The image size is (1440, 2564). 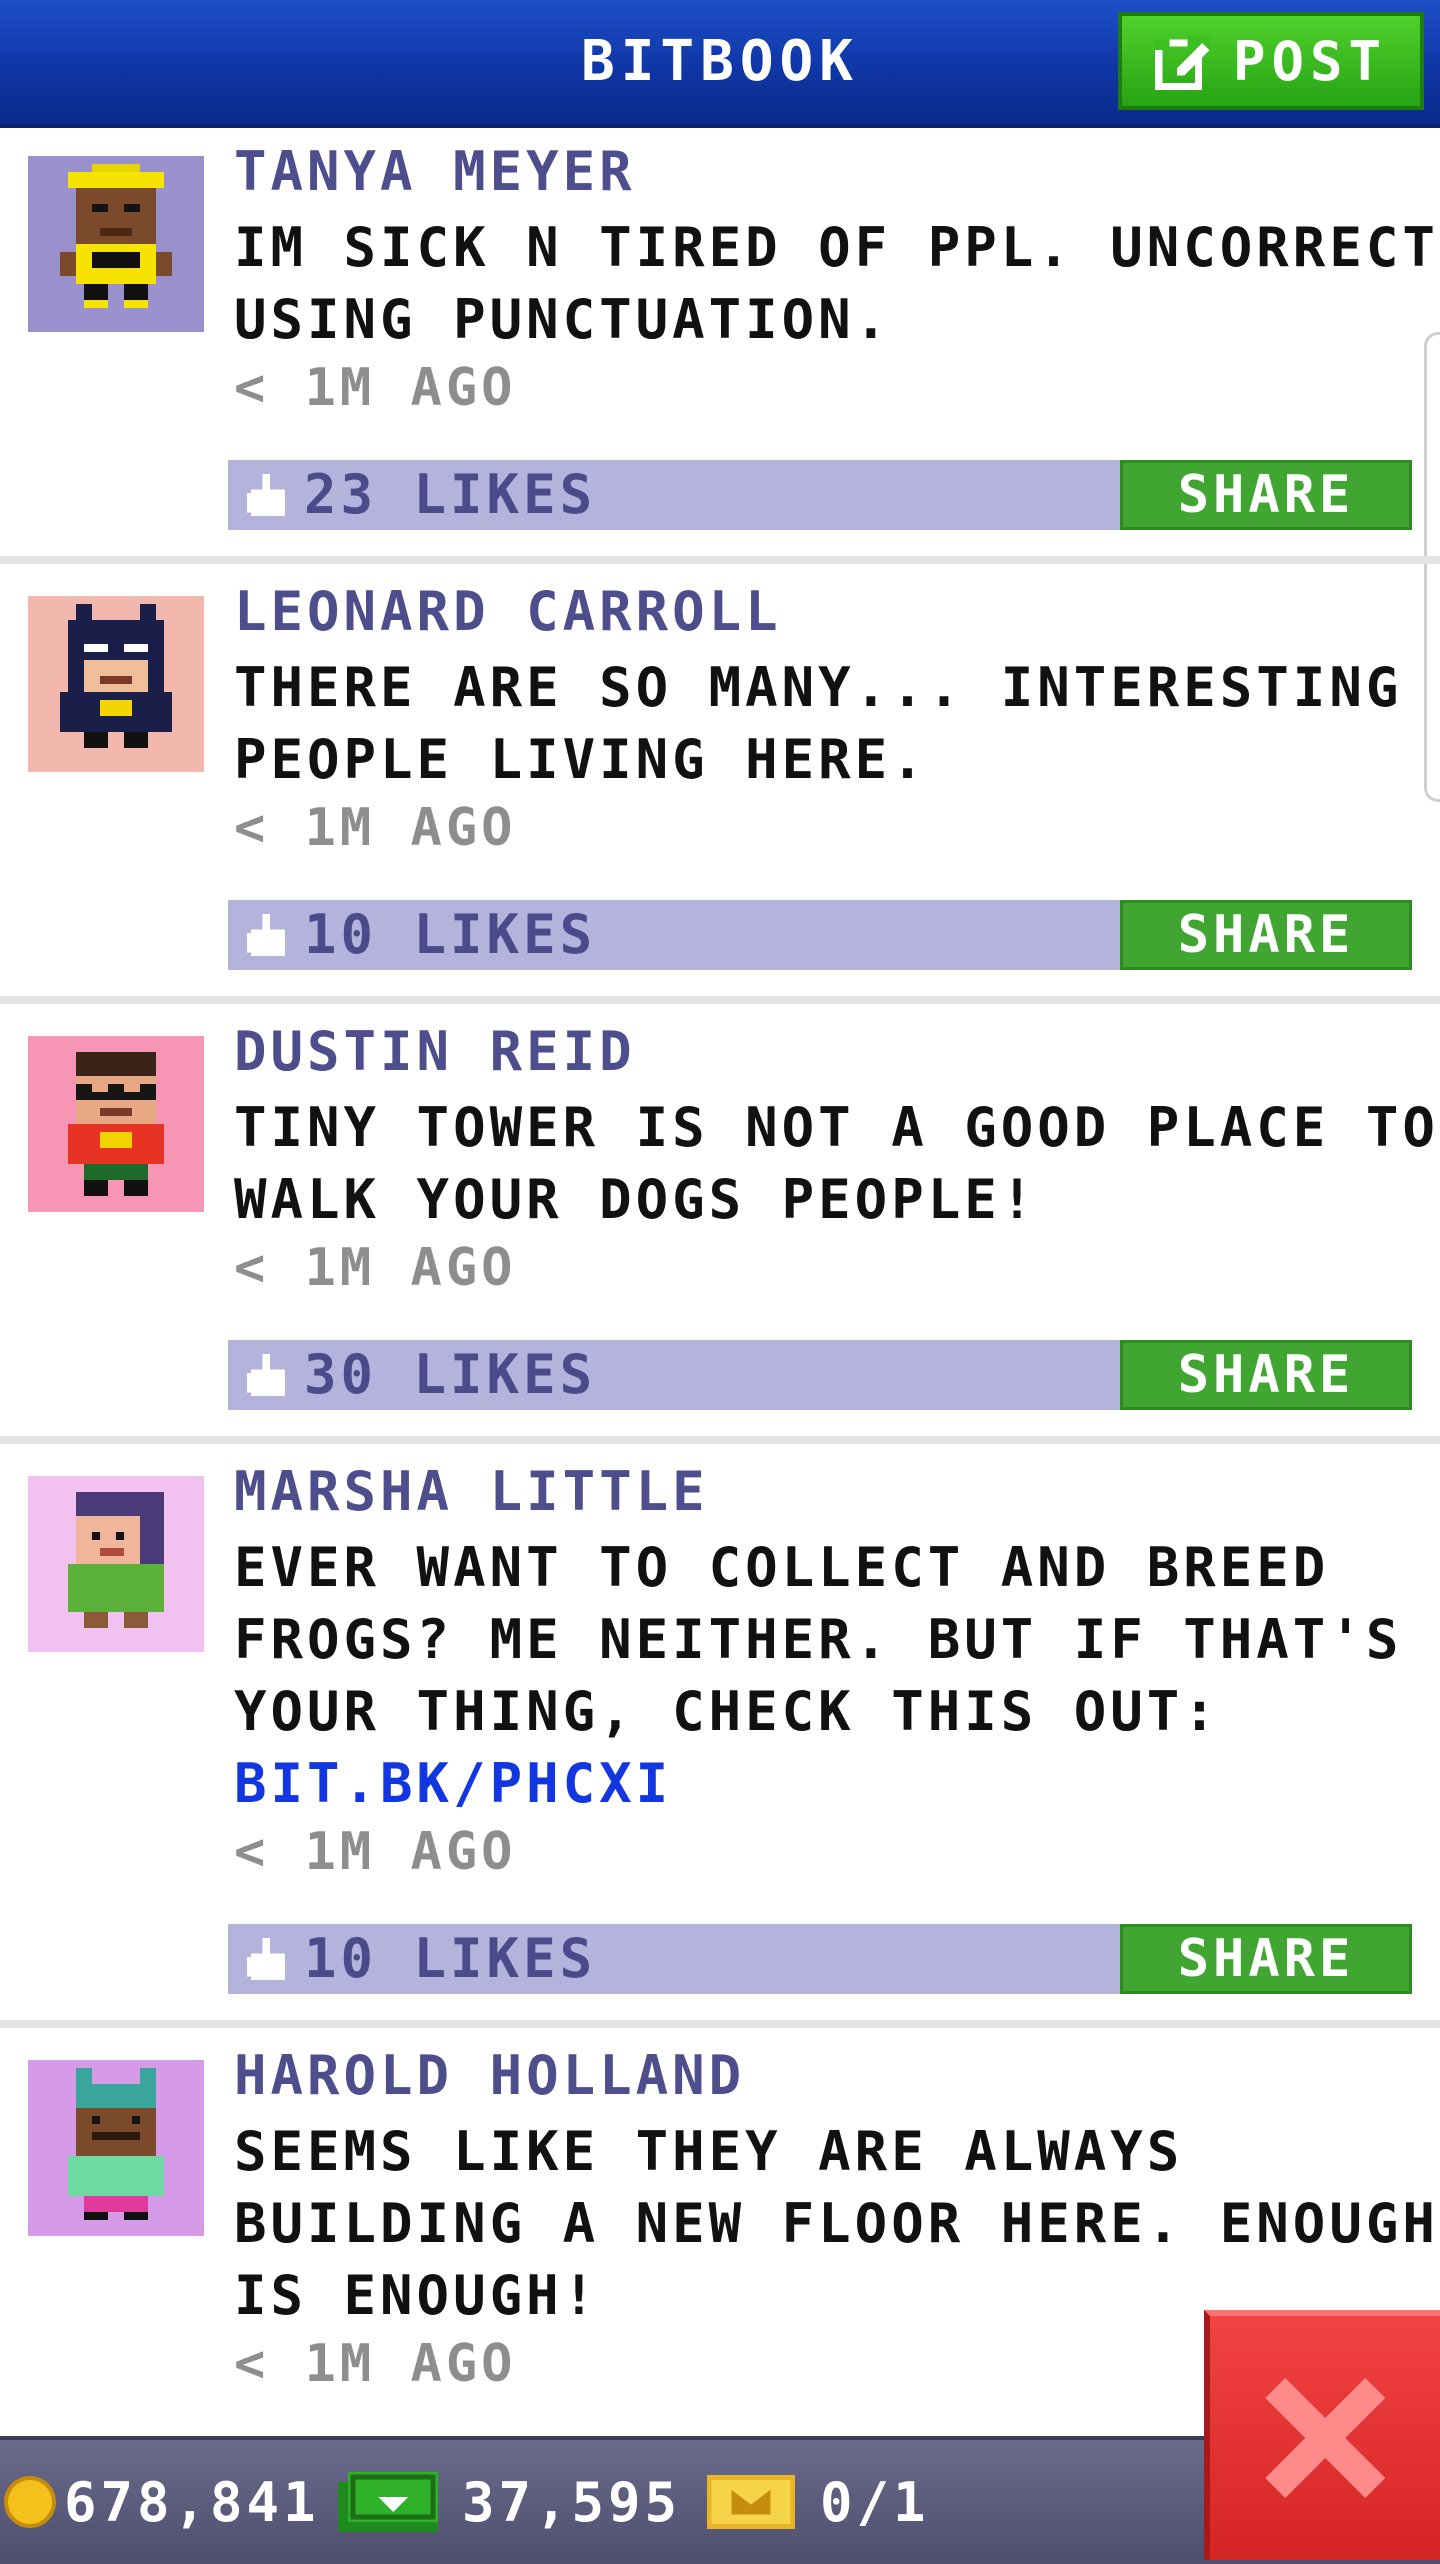 What do you see at coordinates (508, 611) in the screenshot?
I see `post-author: LEONARD CARROLL` at bounding box center [508, 611].